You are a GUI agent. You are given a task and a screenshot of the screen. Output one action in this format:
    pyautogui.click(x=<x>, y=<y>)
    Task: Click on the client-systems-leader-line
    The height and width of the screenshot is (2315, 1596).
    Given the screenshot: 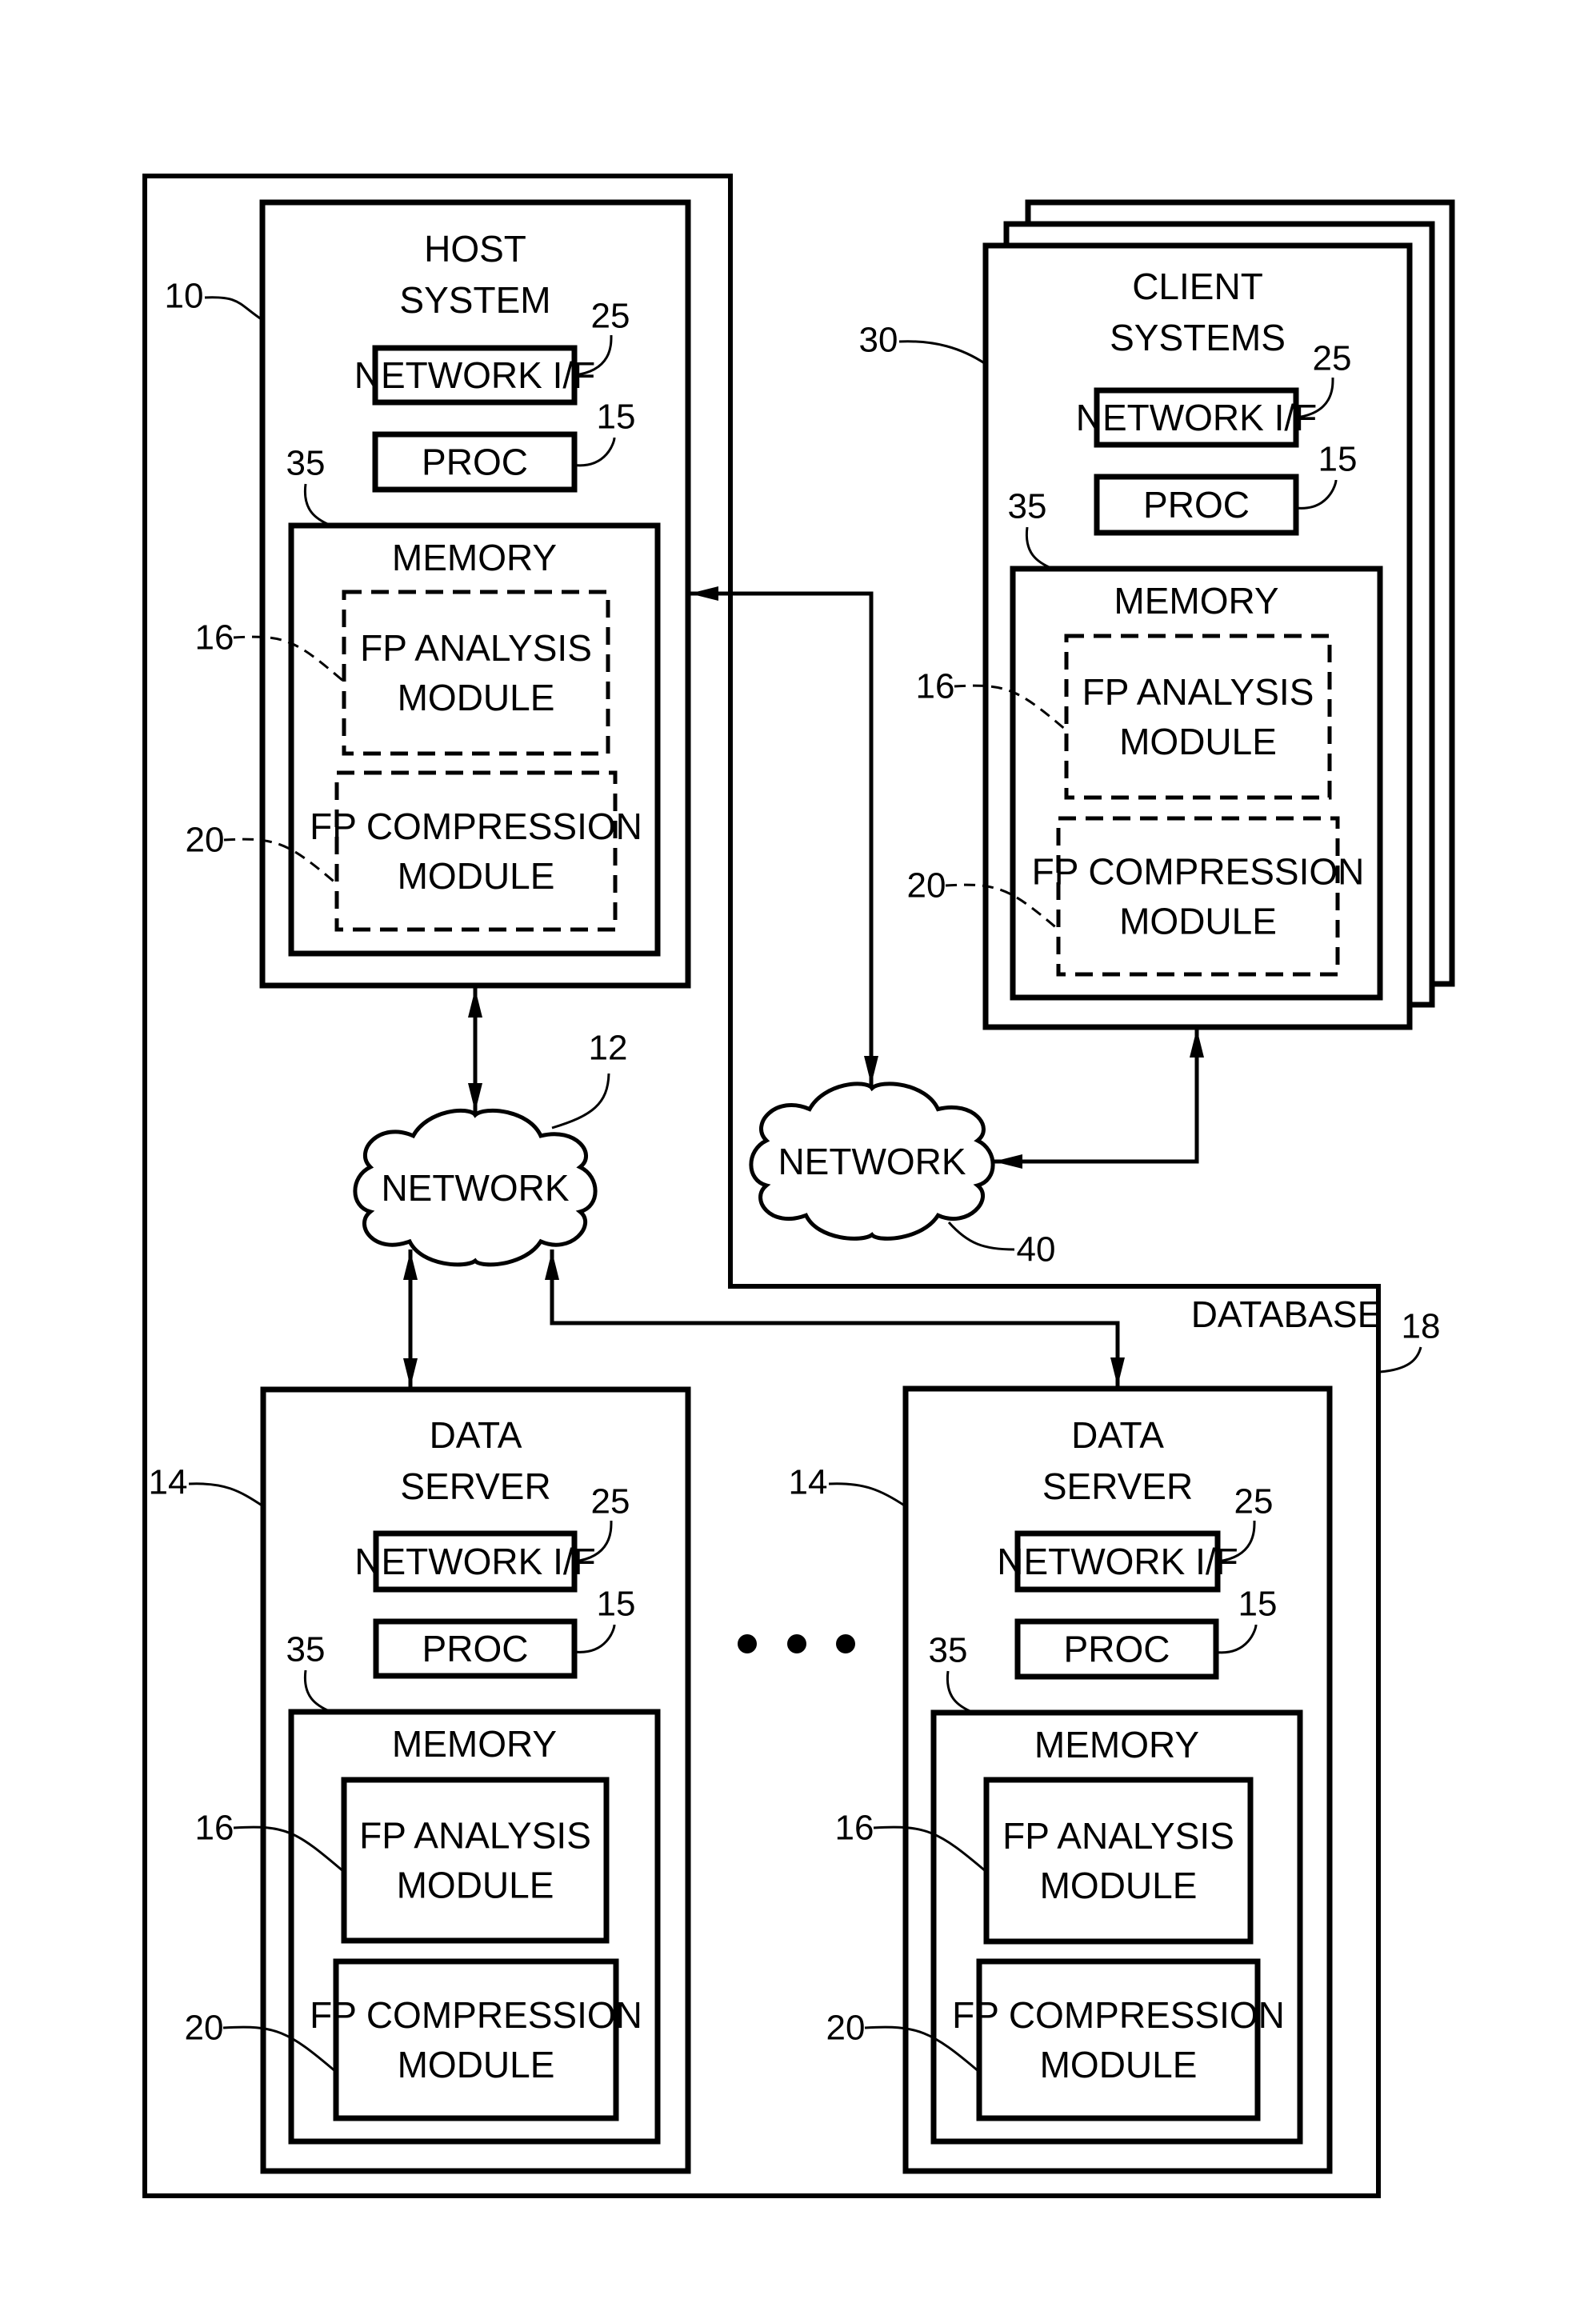 What is the action you would take?
    pyautogui.click(x=942, y=353)
    